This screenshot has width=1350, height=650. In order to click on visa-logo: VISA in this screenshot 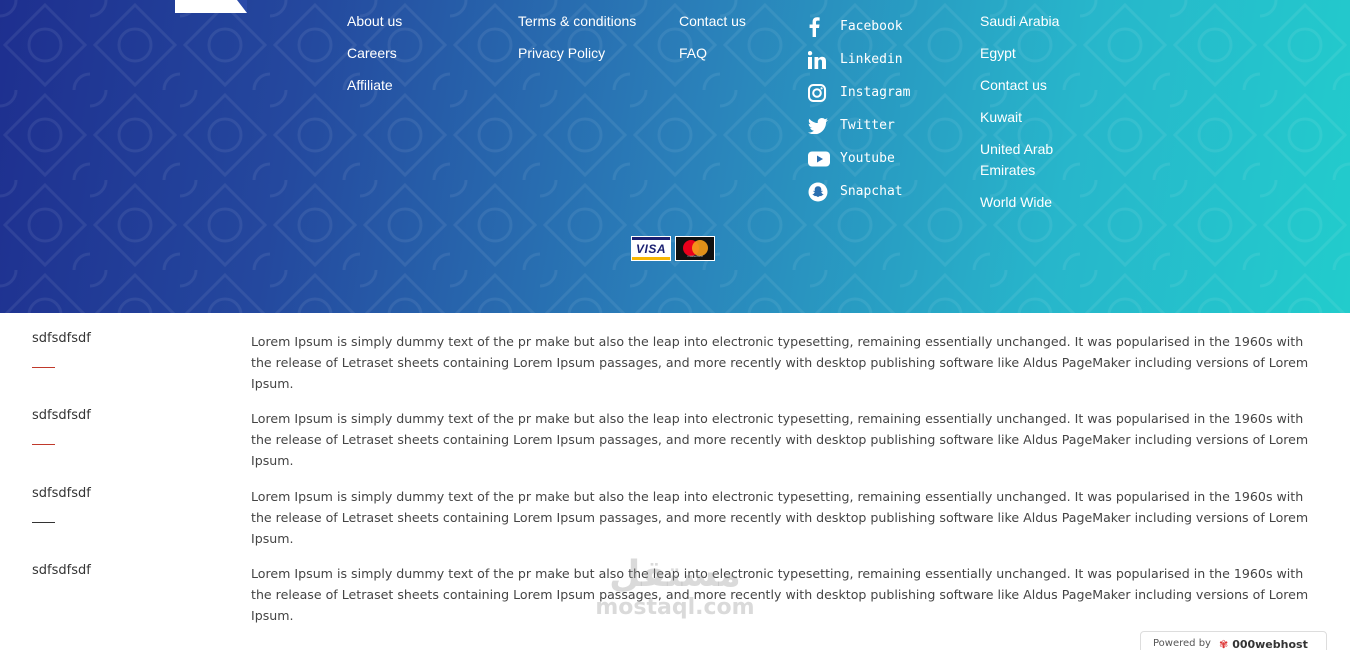, I will do `click(651, 248)`.